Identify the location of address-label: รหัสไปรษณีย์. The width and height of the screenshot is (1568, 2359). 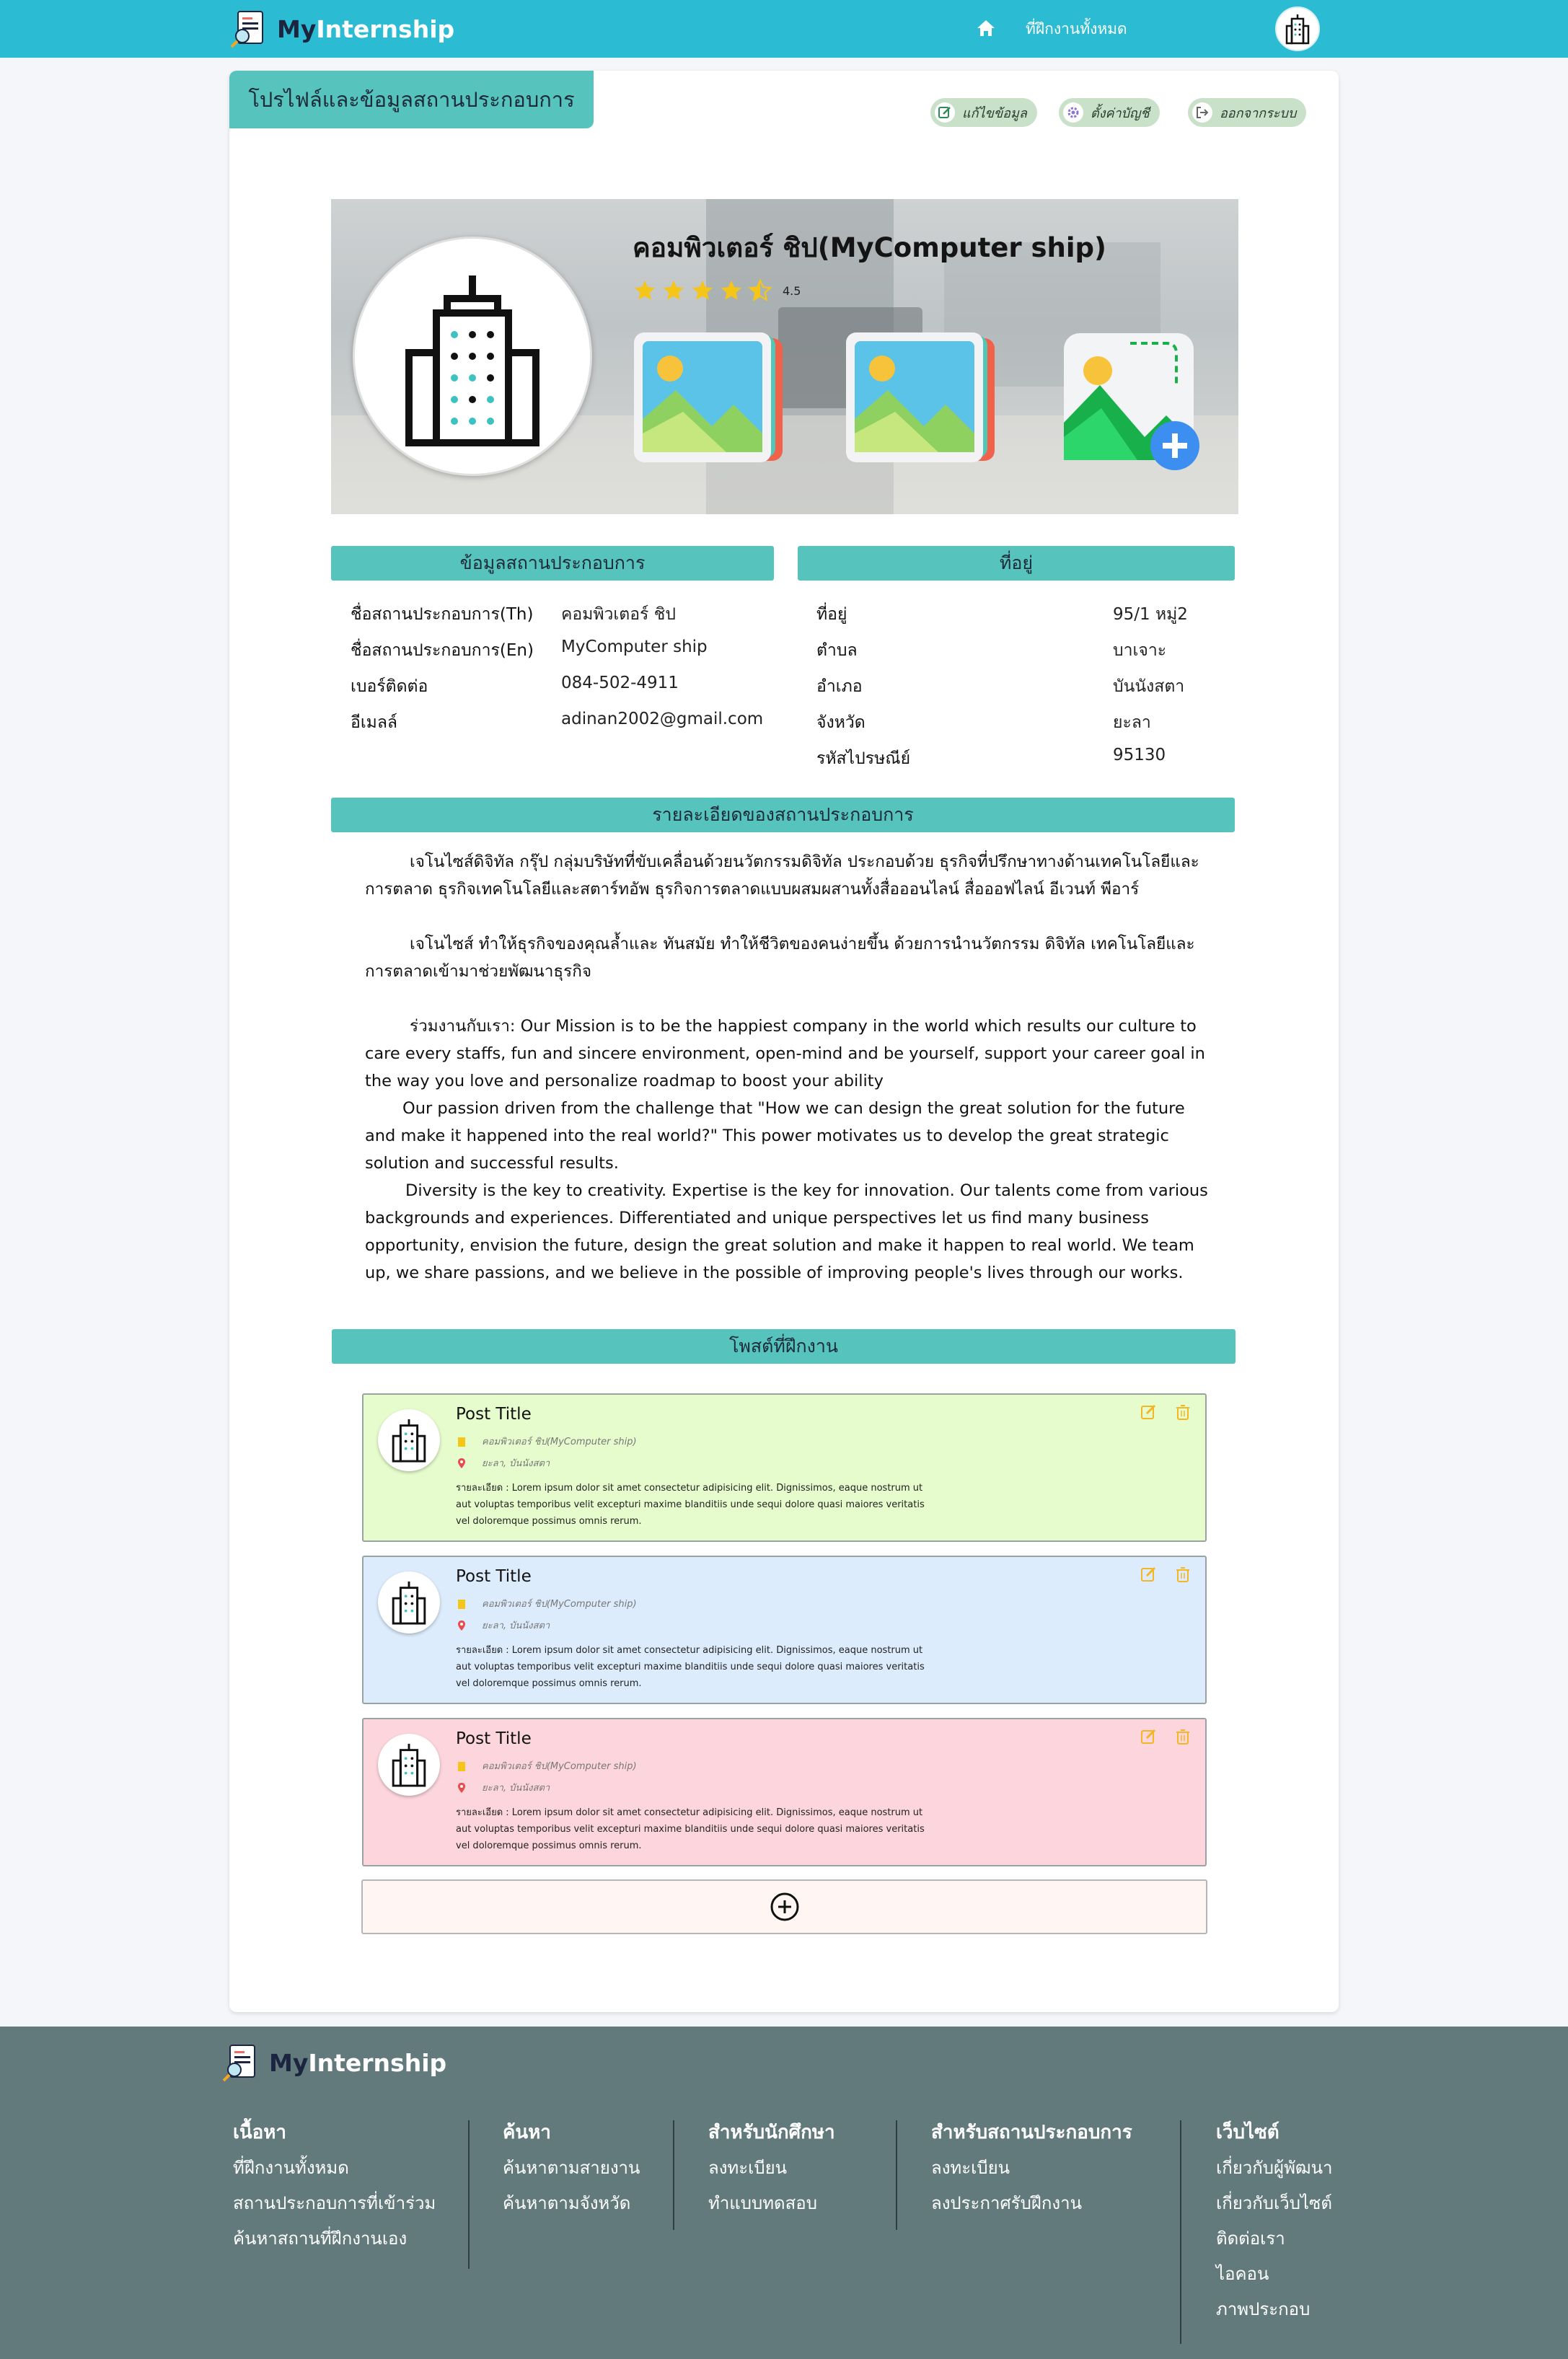
(864, 758).